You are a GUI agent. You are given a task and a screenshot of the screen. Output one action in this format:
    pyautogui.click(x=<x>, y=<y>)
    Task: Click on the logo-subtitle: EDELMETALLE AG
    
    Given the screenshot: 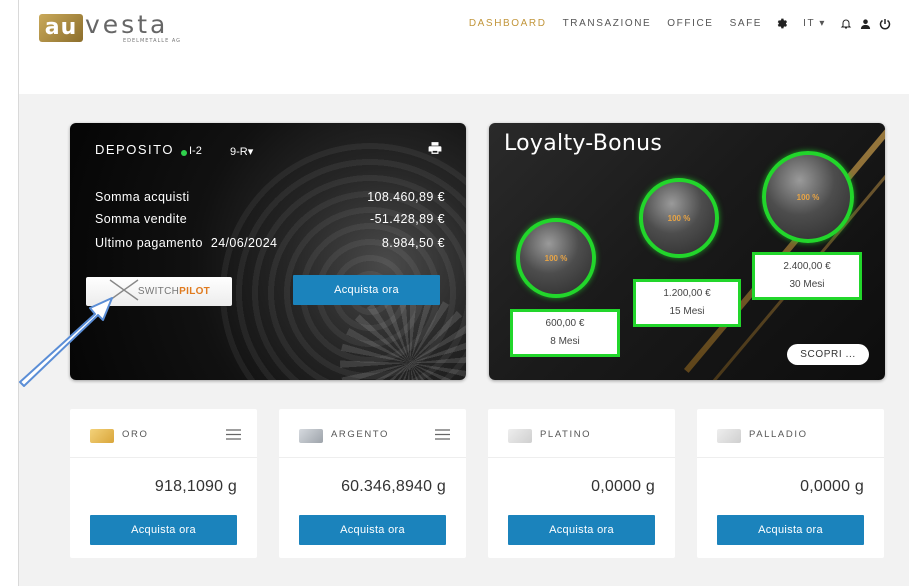 What is the action you would take?
    pyautogui.click(x=152, y=41)
    